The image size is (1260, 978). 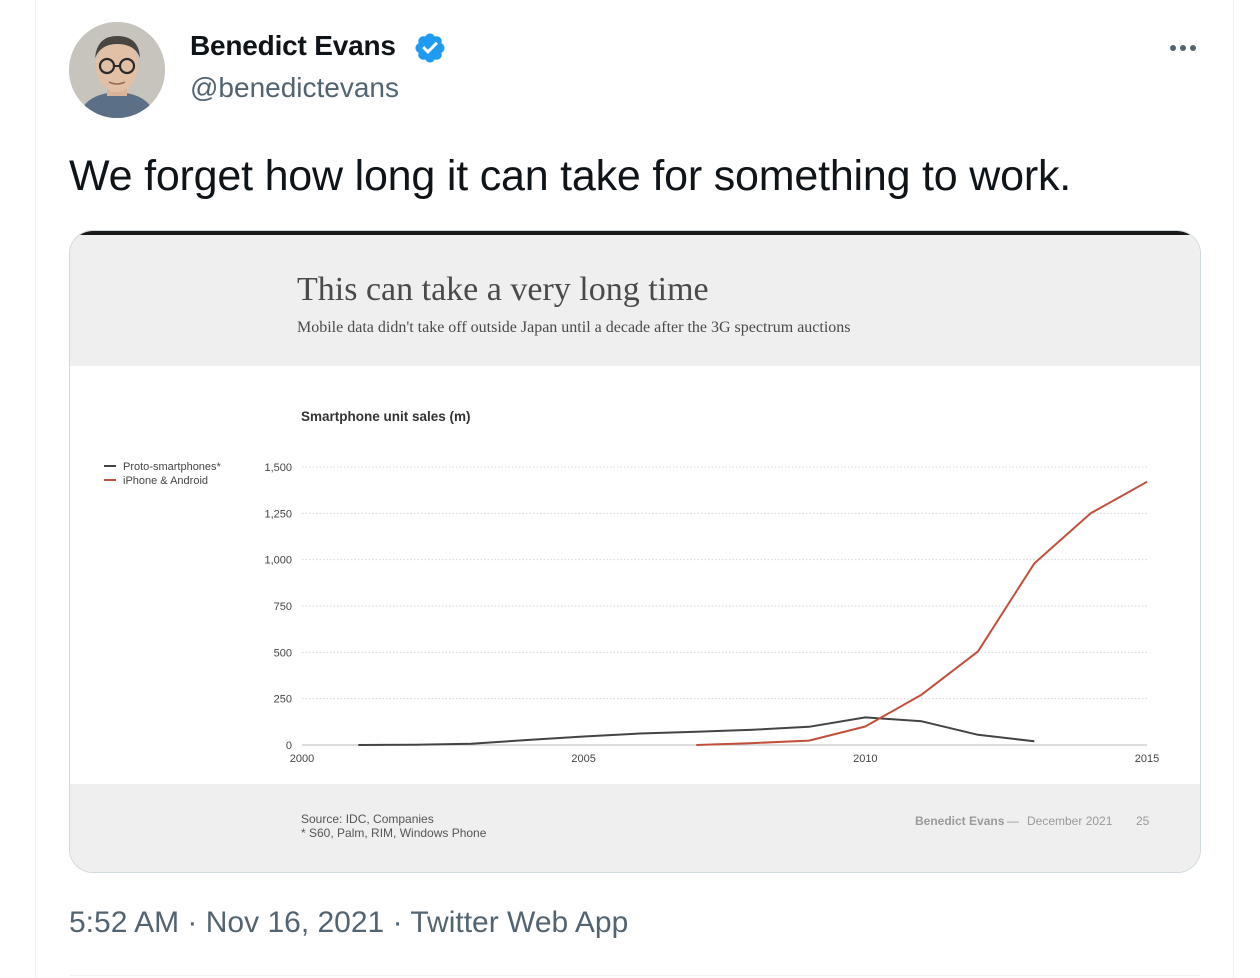 I want to click on footer-dash: —, so click(x=1013, y=821).